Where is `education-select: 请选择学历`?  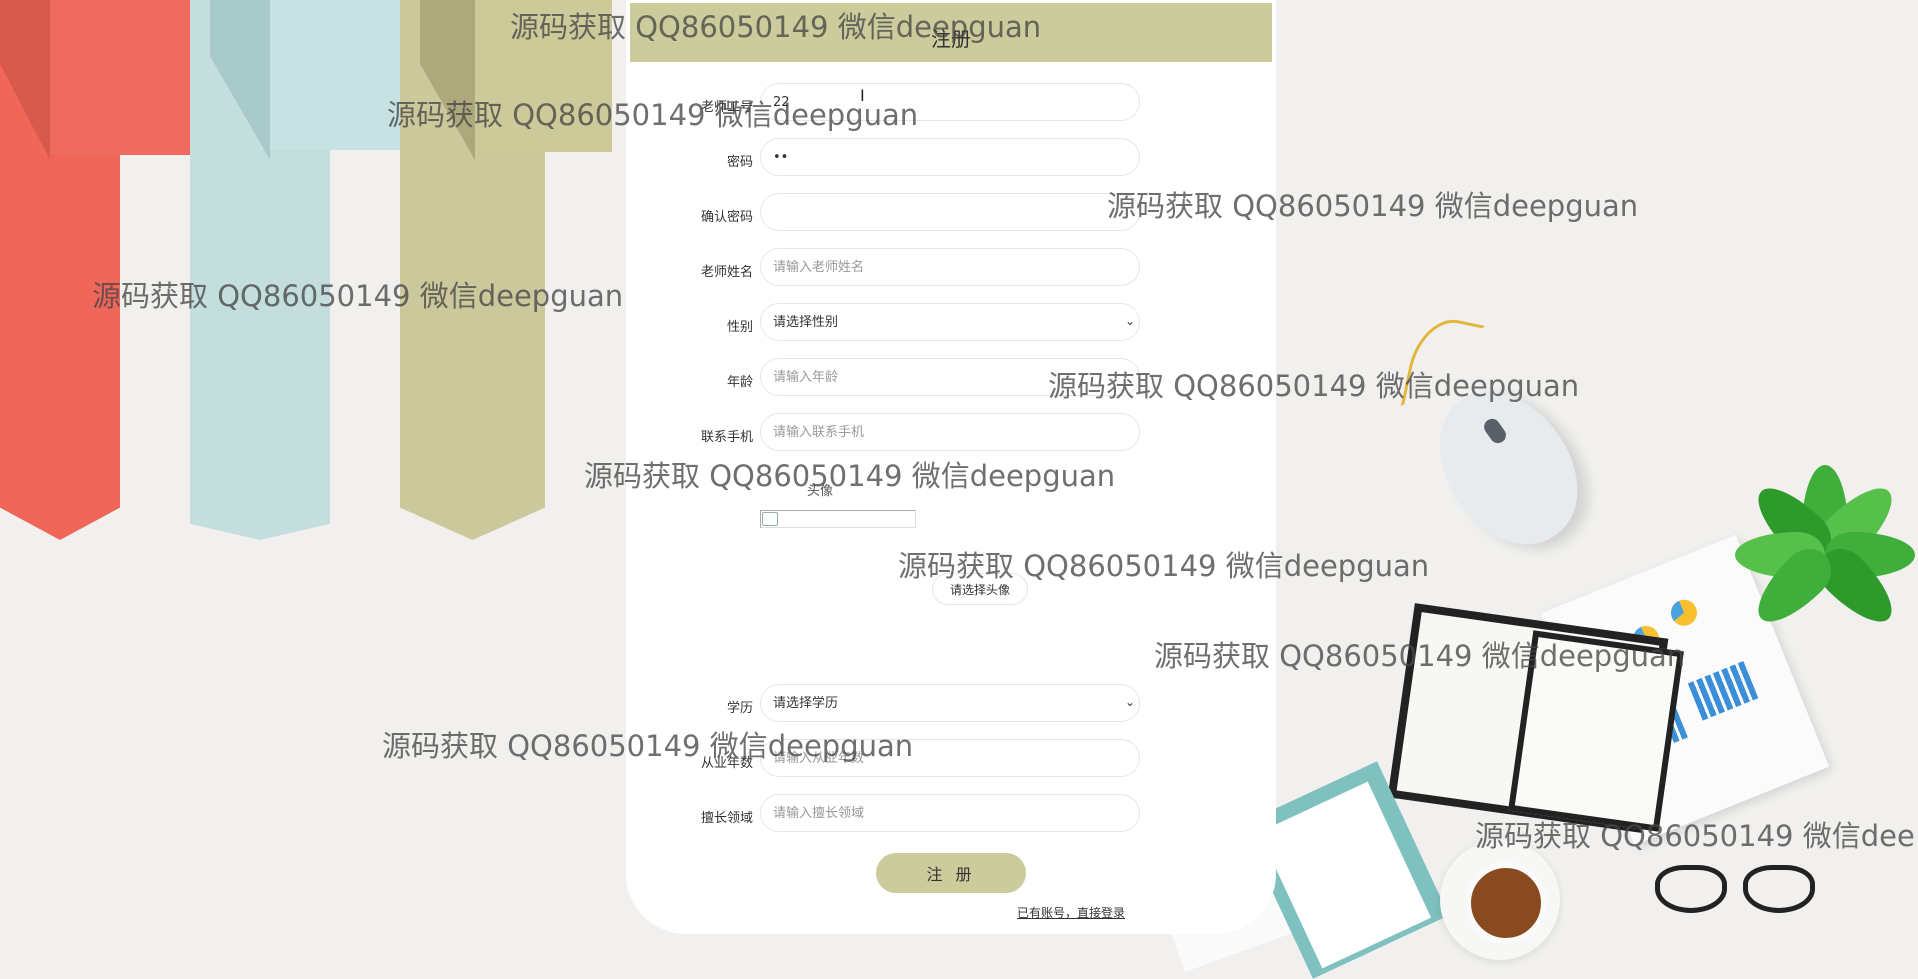
education-select: 请选择学历 is located at coordinates (950, 703).